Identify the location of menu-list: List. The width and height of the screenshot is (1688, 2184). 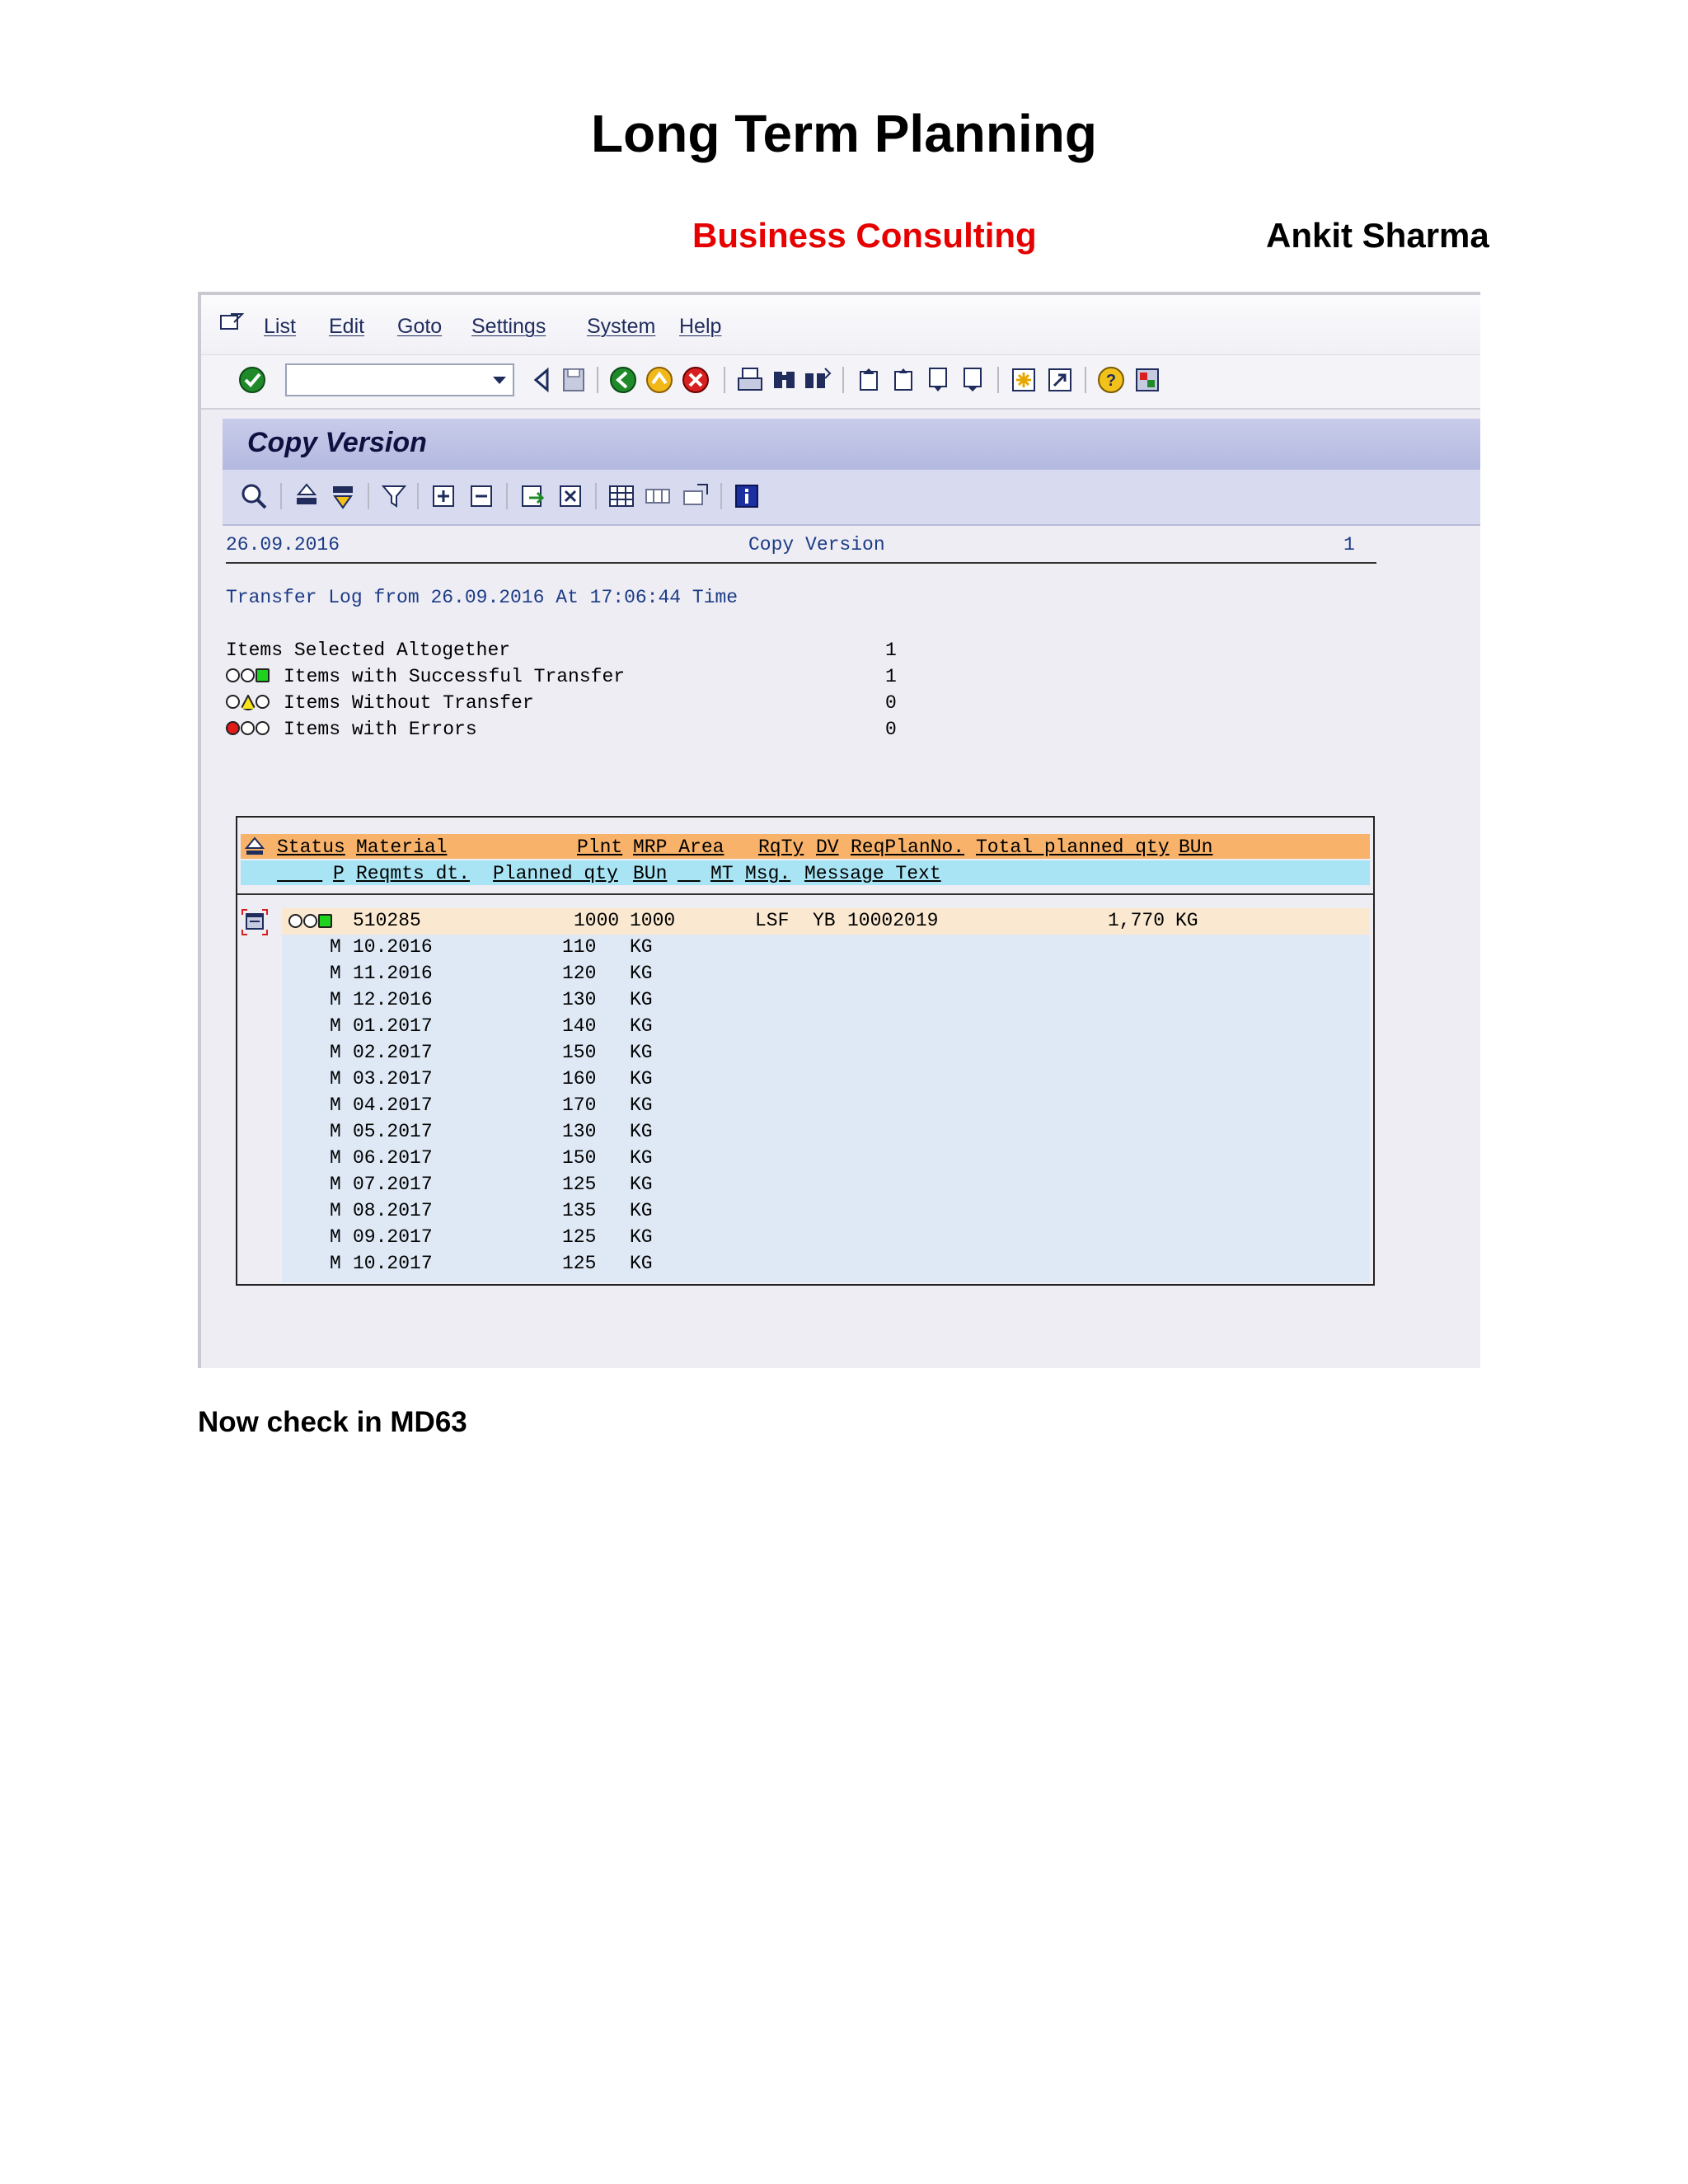
(280, 327).